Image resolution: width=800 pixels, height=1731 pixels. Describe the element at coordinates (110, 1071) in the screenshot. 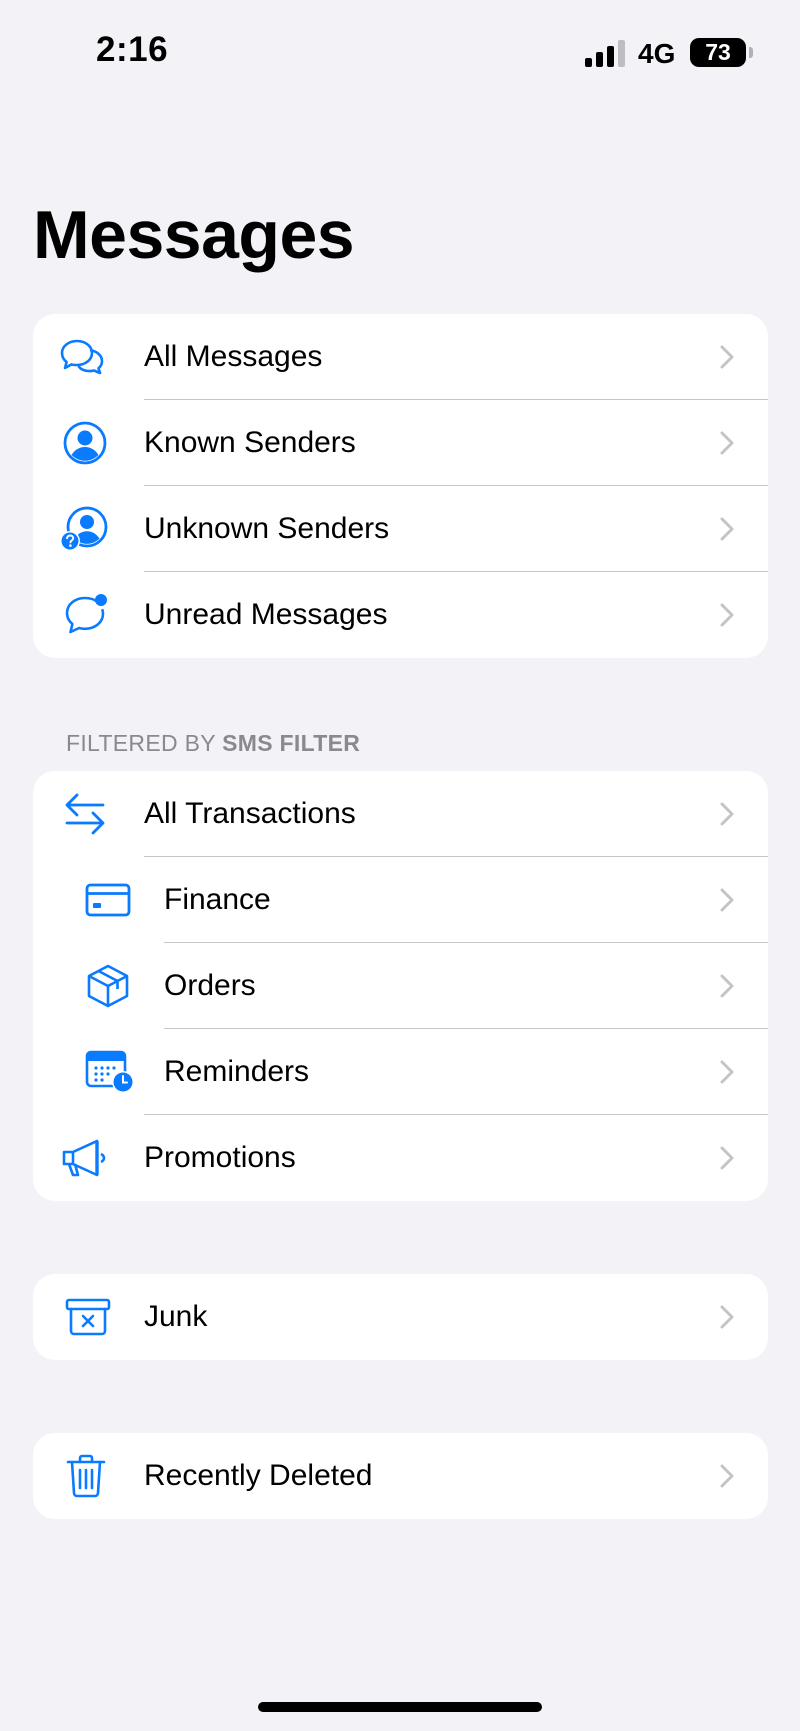

I see `calendar-clock-icon` at that location.